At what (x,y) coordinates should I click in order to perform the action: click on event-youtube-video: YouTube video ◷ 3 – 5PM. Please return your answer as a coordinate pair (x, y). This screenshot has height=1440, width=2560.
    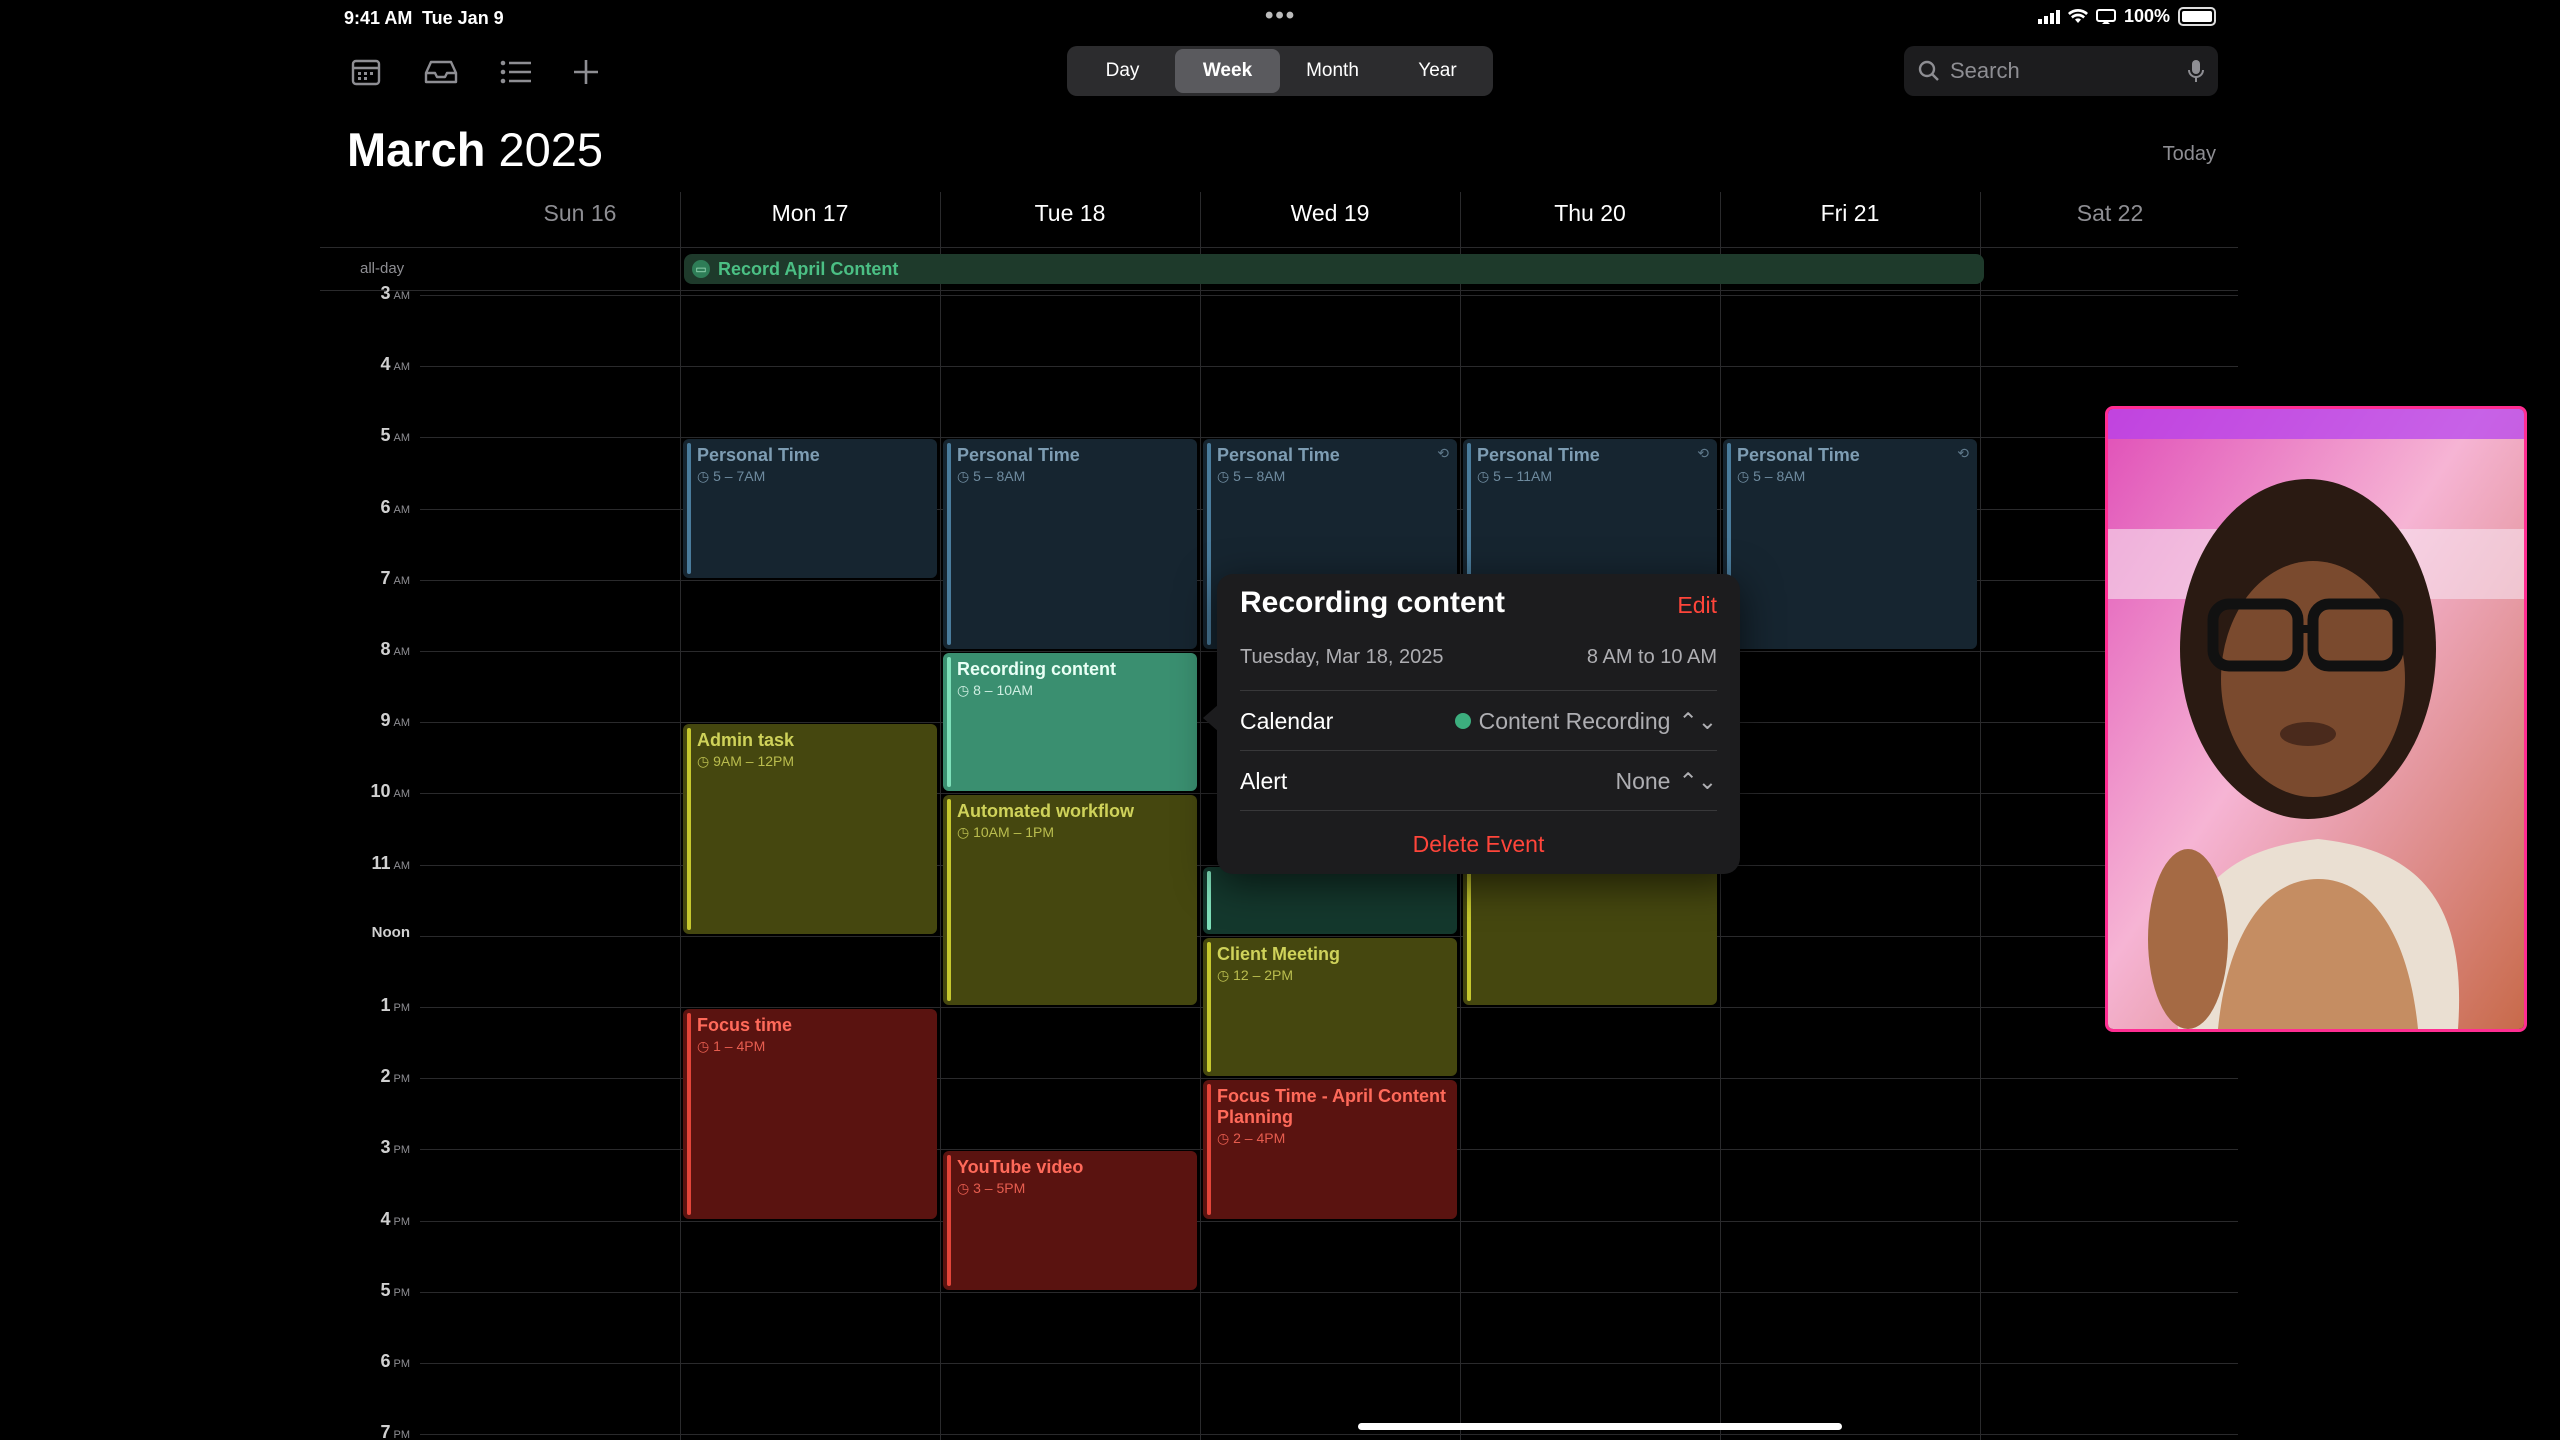
    Looking at the image, I should click on (1070, 1220).